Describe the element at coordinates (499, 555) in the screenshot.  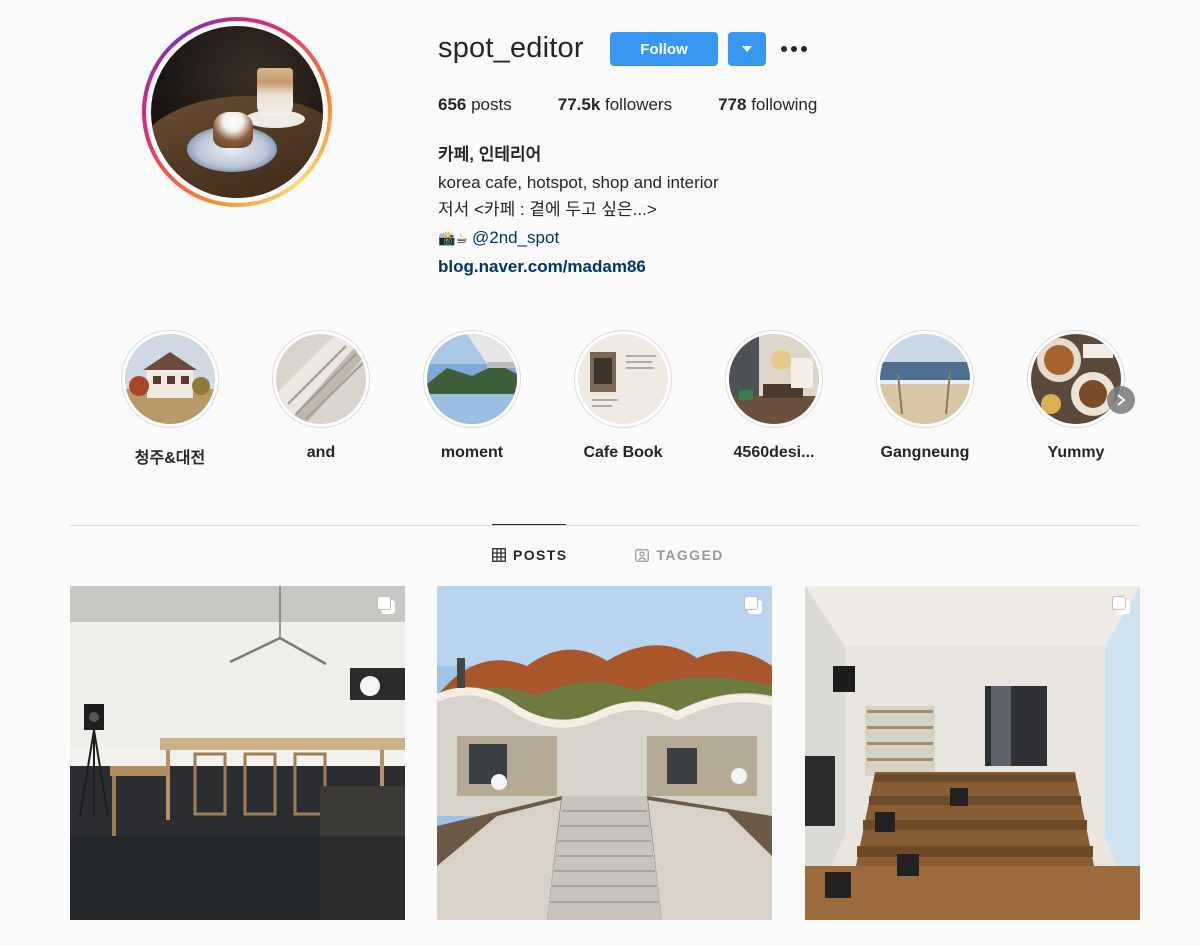
I see `grid-icon` at that location.